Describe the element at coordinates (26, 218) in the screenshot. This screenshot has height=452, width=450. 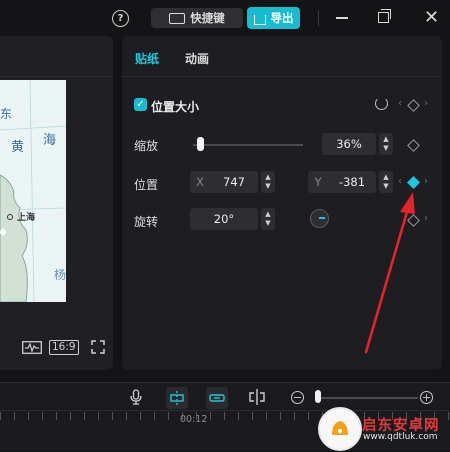
I see `map-label: 上海` at that location.